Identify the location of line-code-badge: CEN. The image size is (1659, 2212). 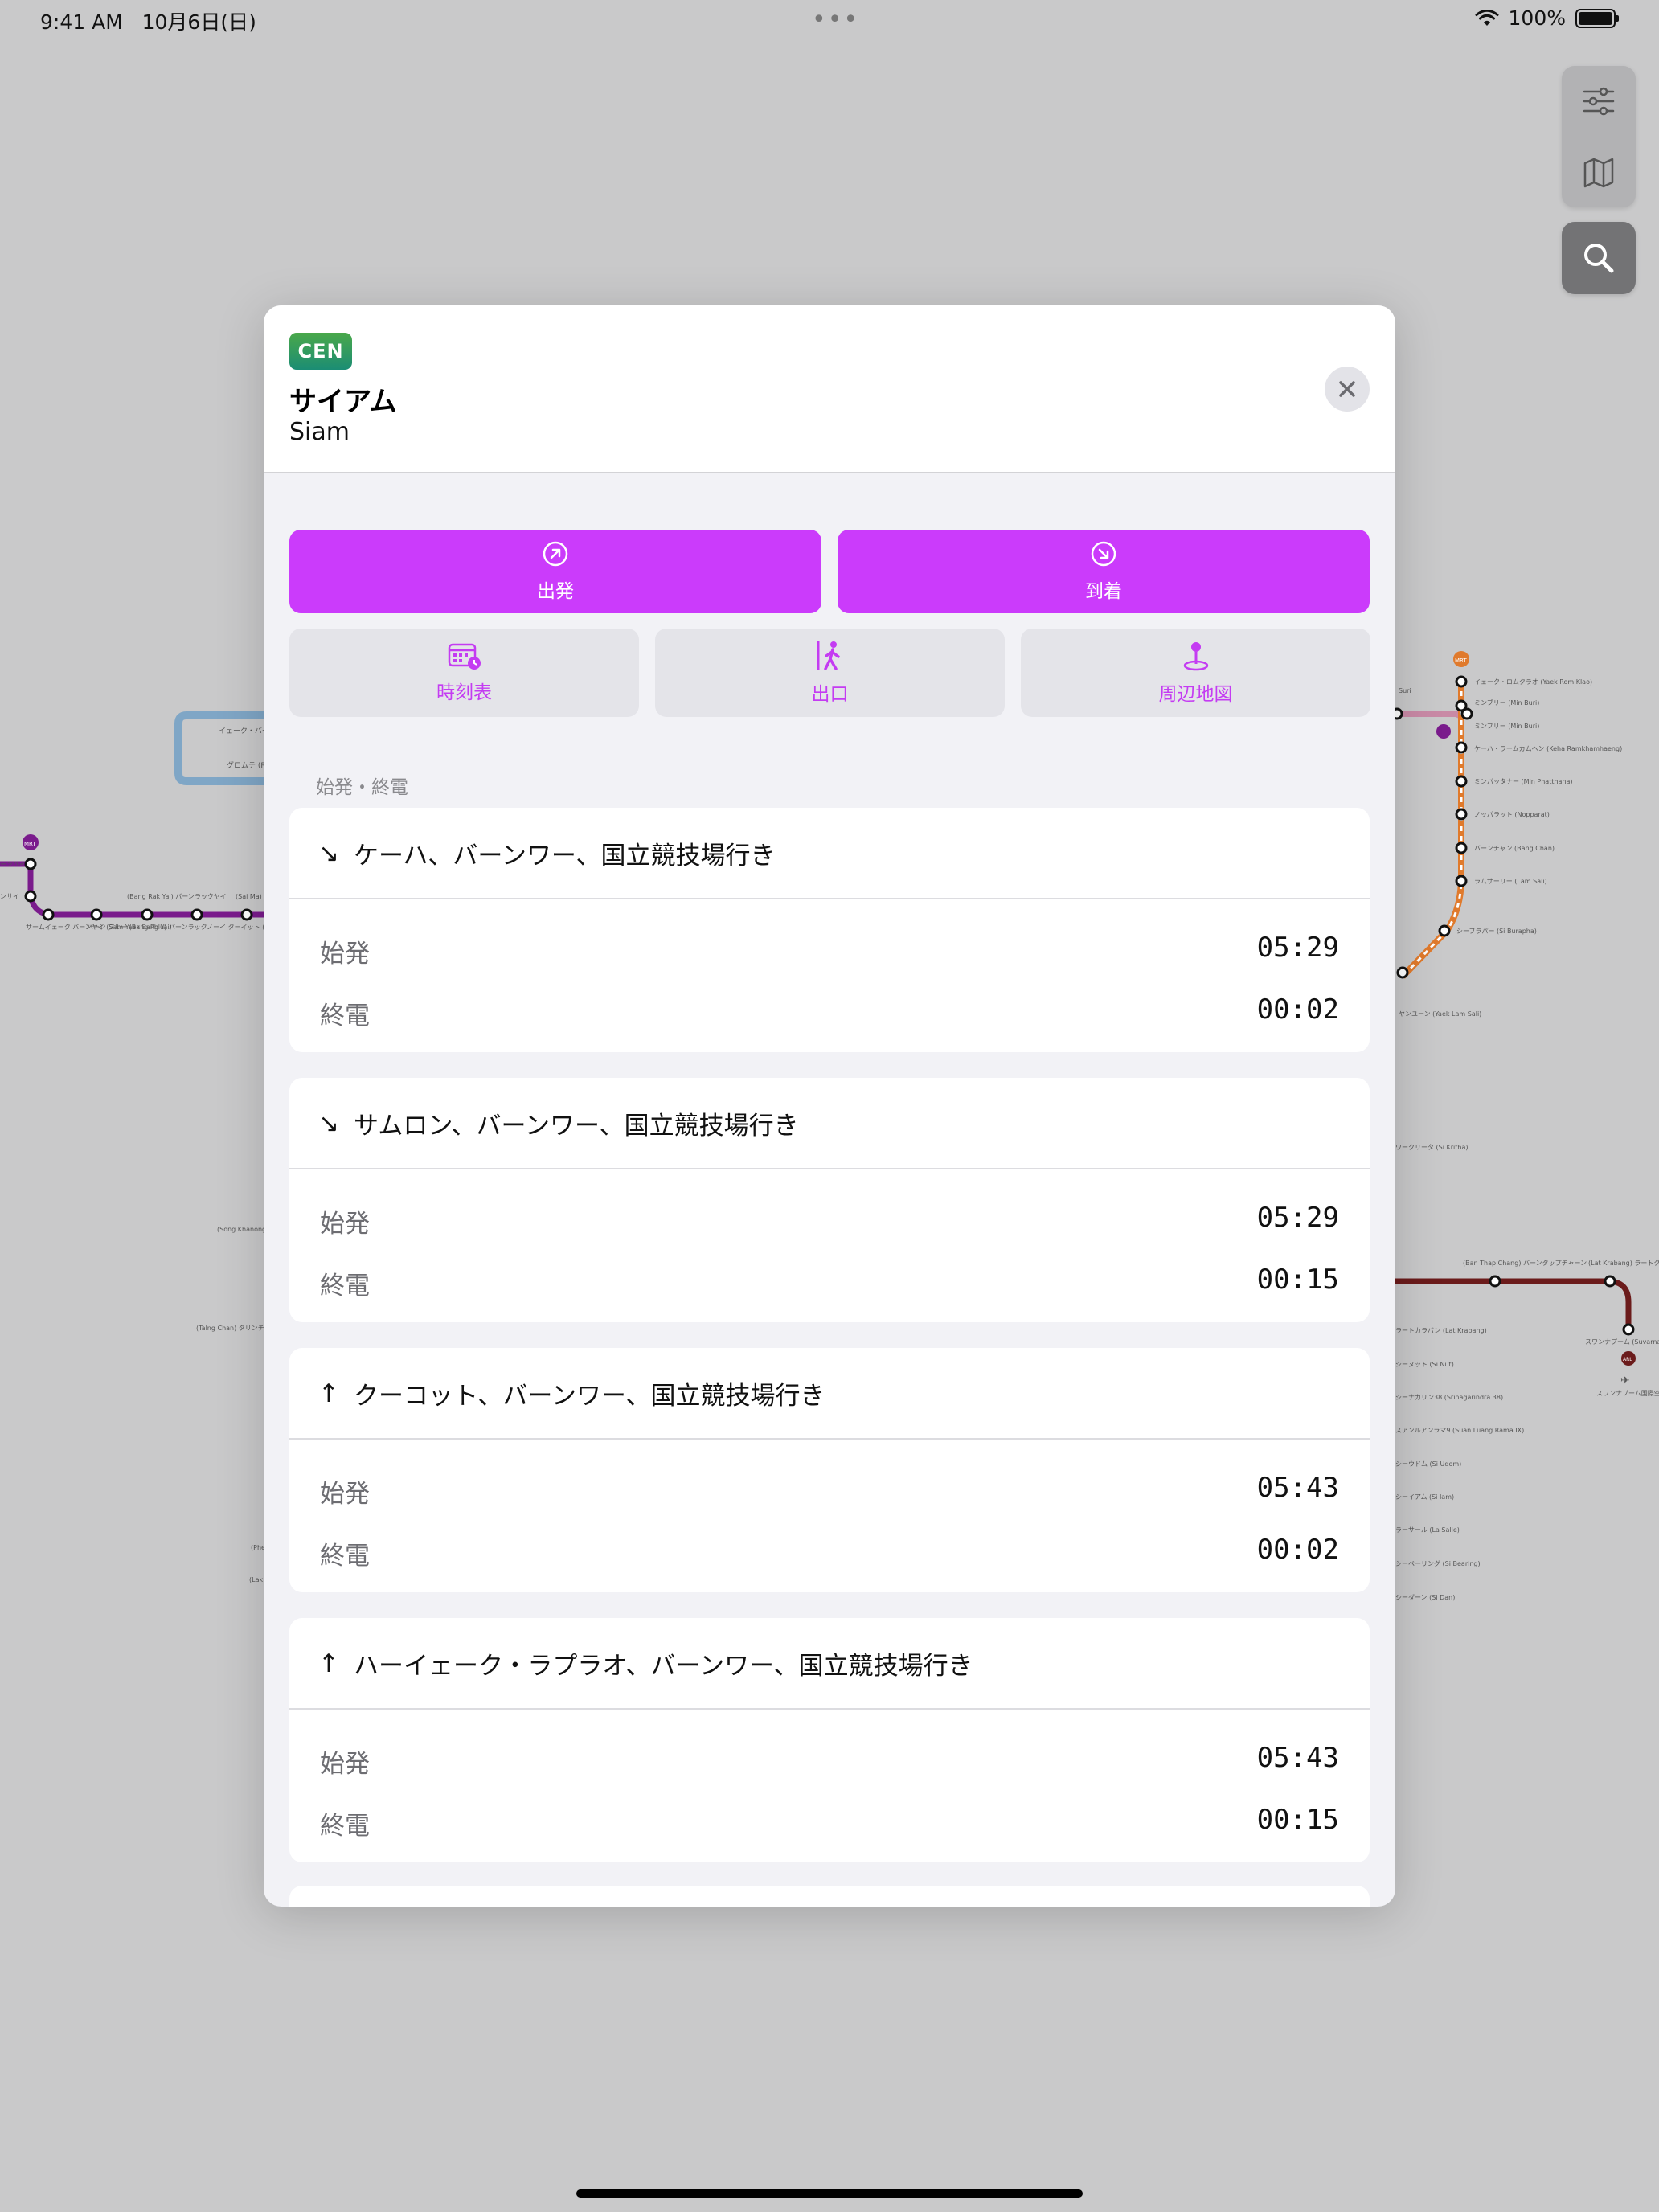
(320, 351).